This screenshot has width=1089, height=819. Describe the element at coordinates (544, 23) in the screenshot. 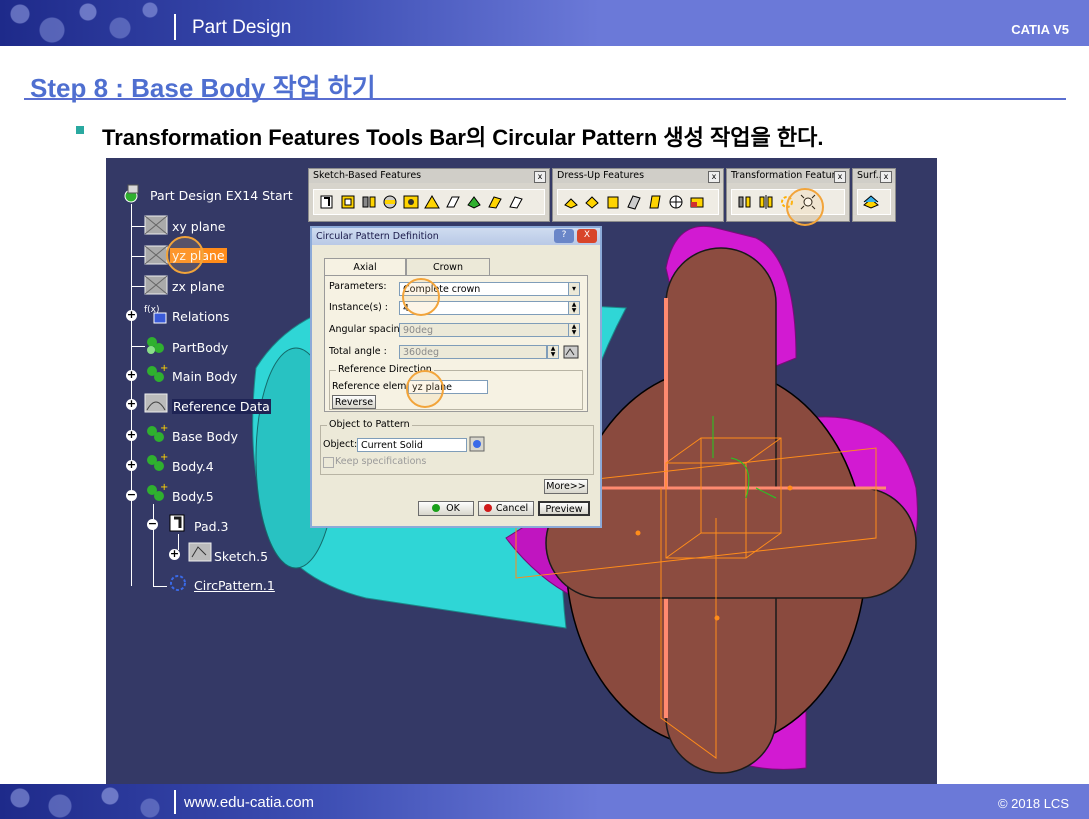

I see `slide-header: Part Design CATIA V5` at that location.